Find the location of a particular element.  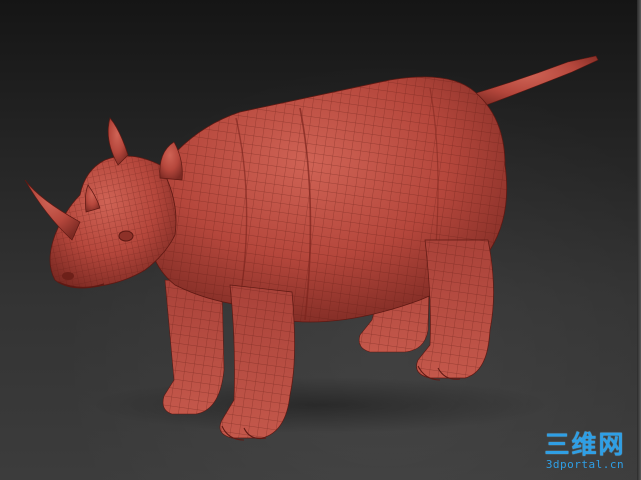

viewport-edge is located at coordinates (639, 240).